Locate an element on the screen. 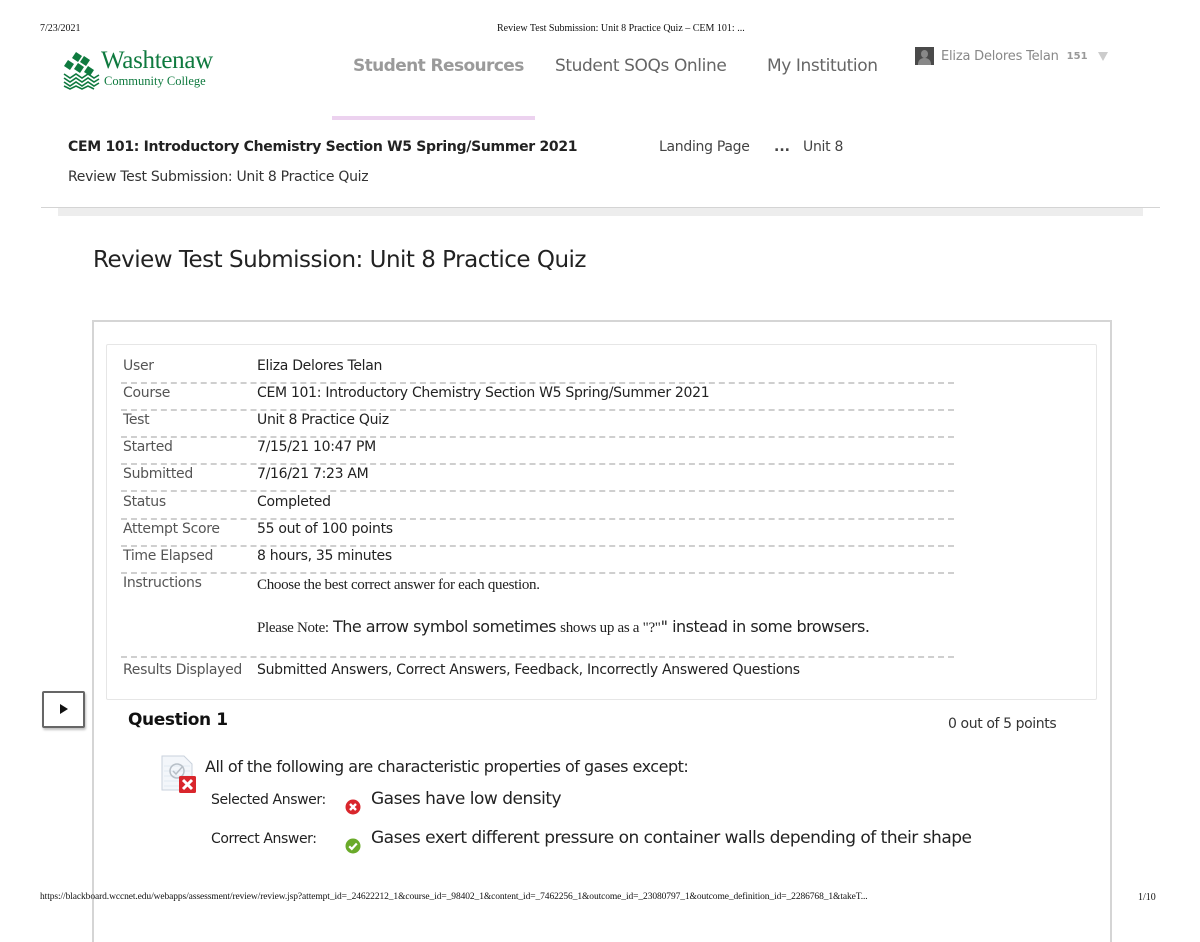  detail-label: Status is located at coordinates (144, 502).